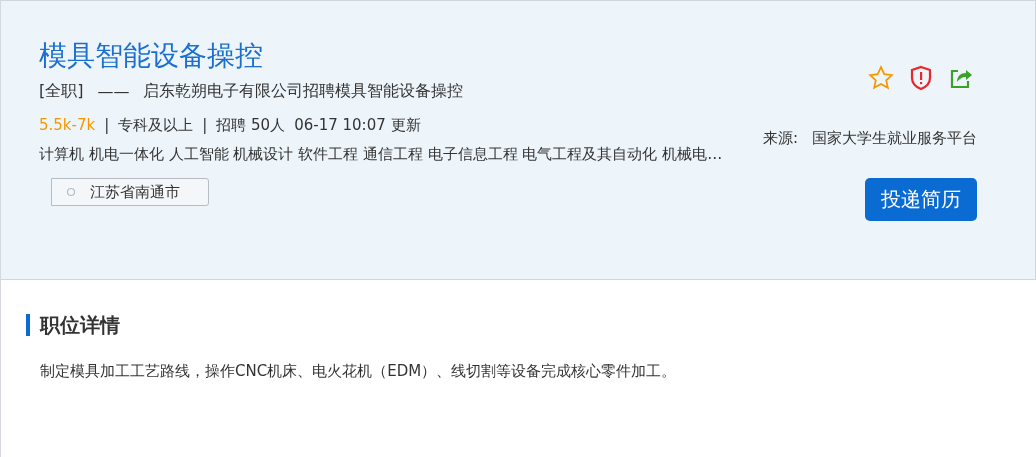  I want to click on star-icon, so click(881, 78).